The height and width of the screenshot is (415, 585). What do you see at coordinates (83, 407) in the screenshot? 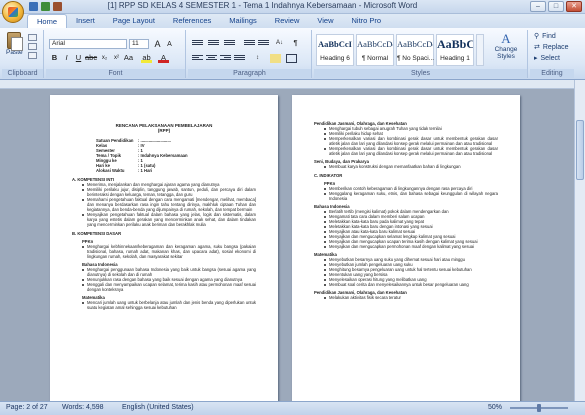
I see `word-count: Words: 4,598` at bounding box center [83, 407].